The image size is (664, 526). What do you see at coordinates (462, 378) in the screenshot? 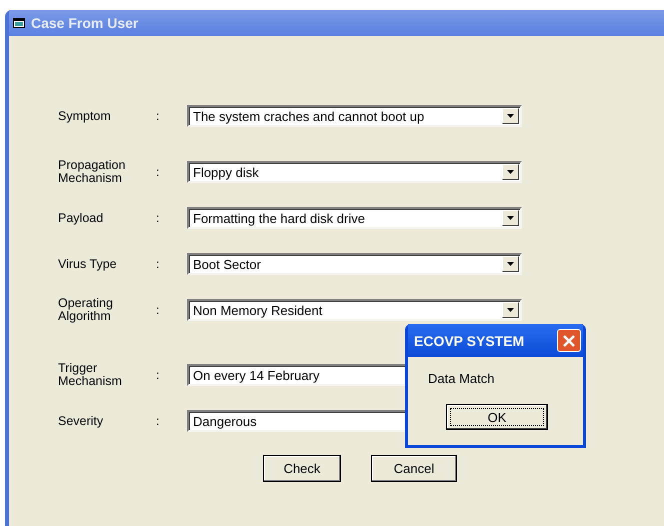
I see `dialog-message: Data Match` at bounding box center [462, 378].